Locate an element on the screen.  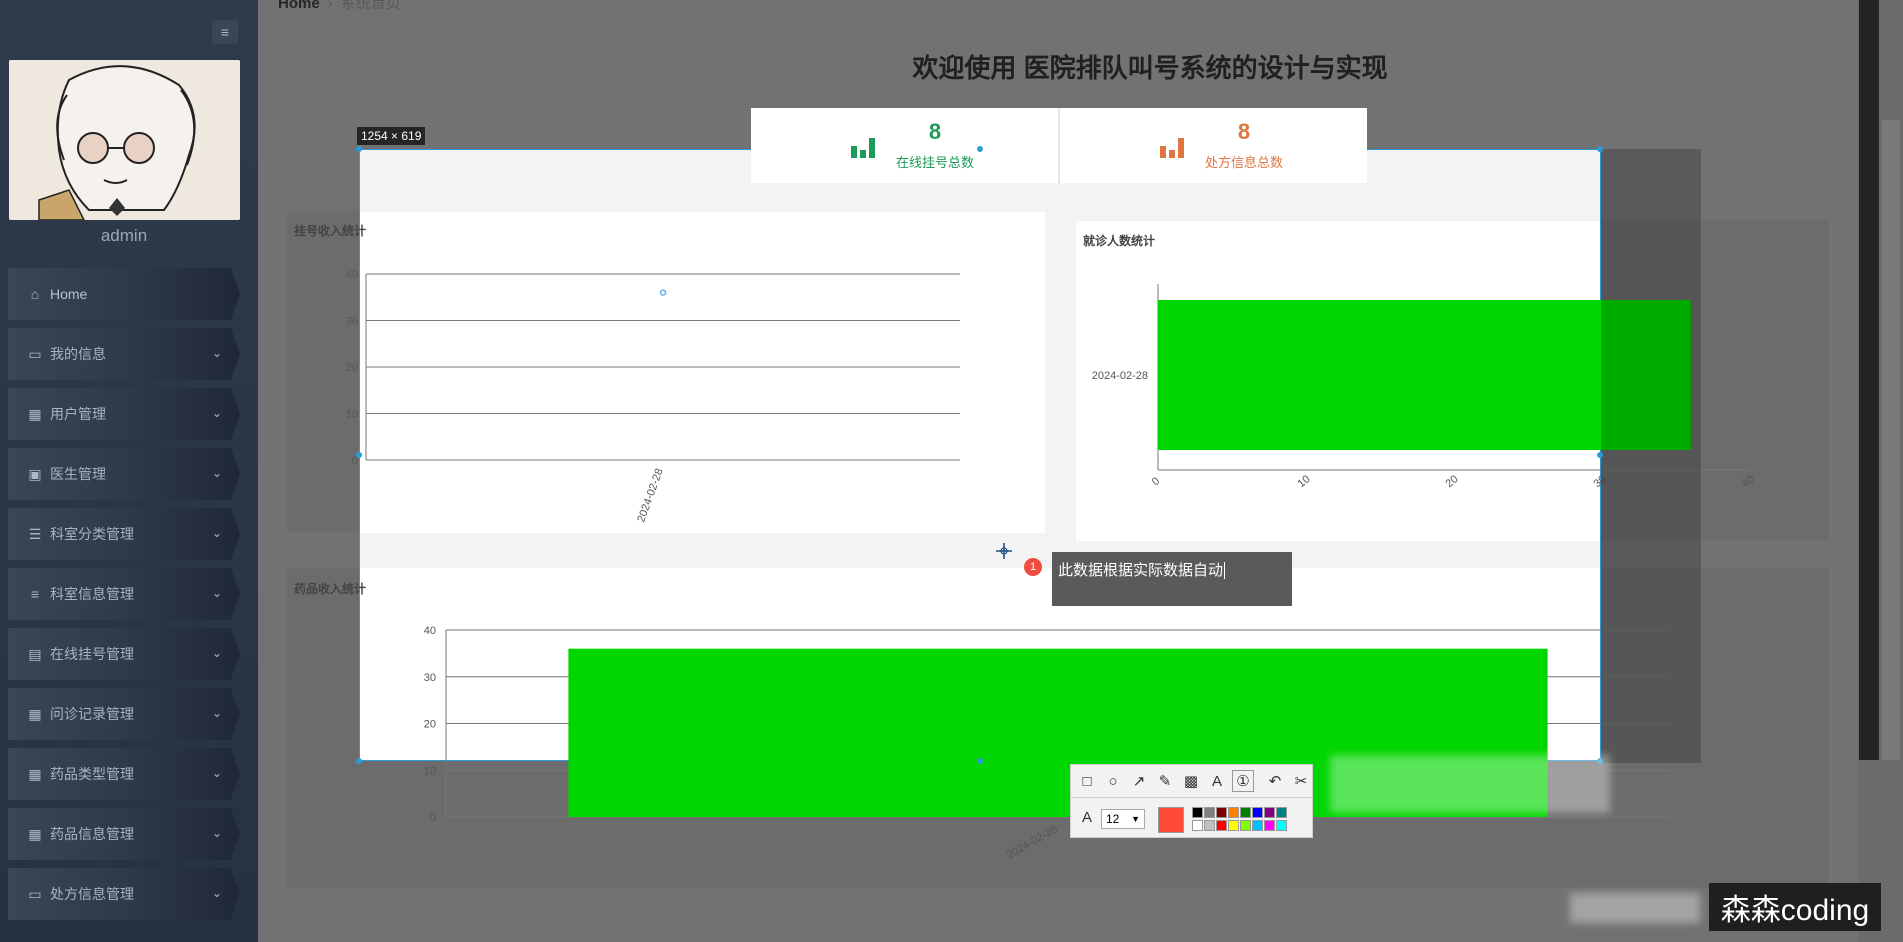
sidebar-item-label: 处方信息管理 is located at coordinates (92, 894).